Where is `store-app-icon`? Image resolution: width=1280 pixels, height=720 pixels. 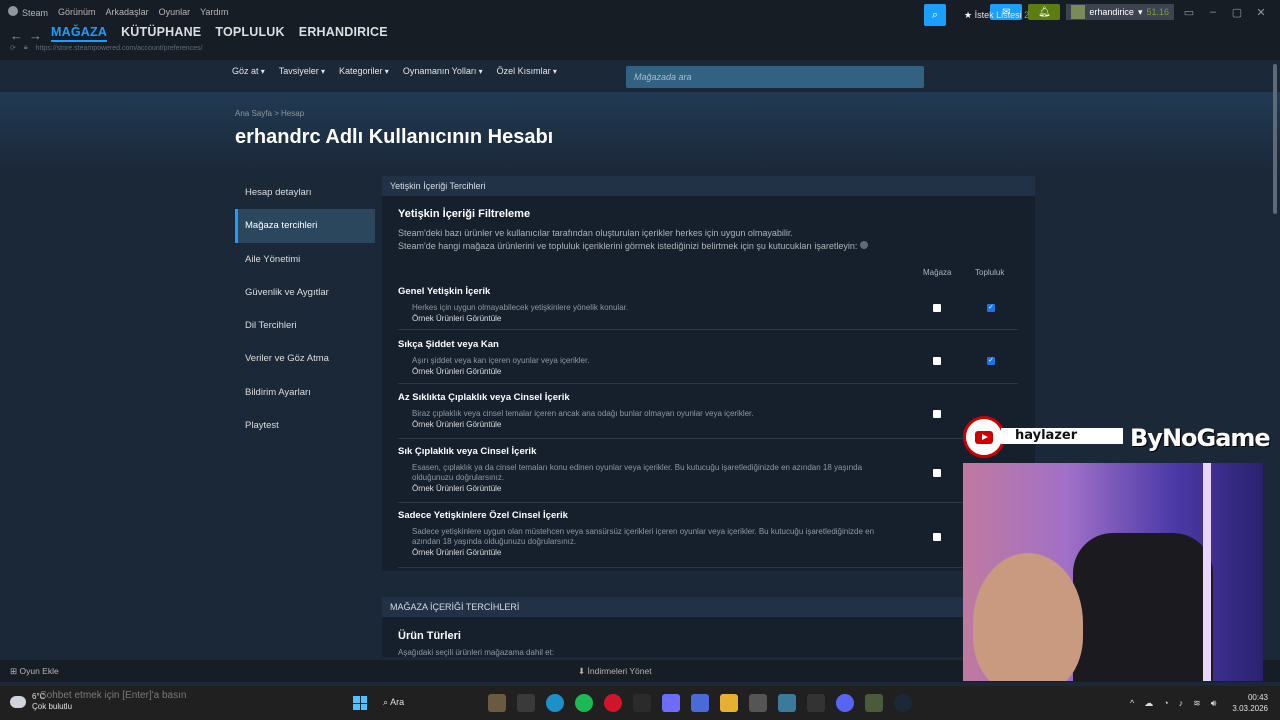
store-app-icon is located at coordinates (642, 703).